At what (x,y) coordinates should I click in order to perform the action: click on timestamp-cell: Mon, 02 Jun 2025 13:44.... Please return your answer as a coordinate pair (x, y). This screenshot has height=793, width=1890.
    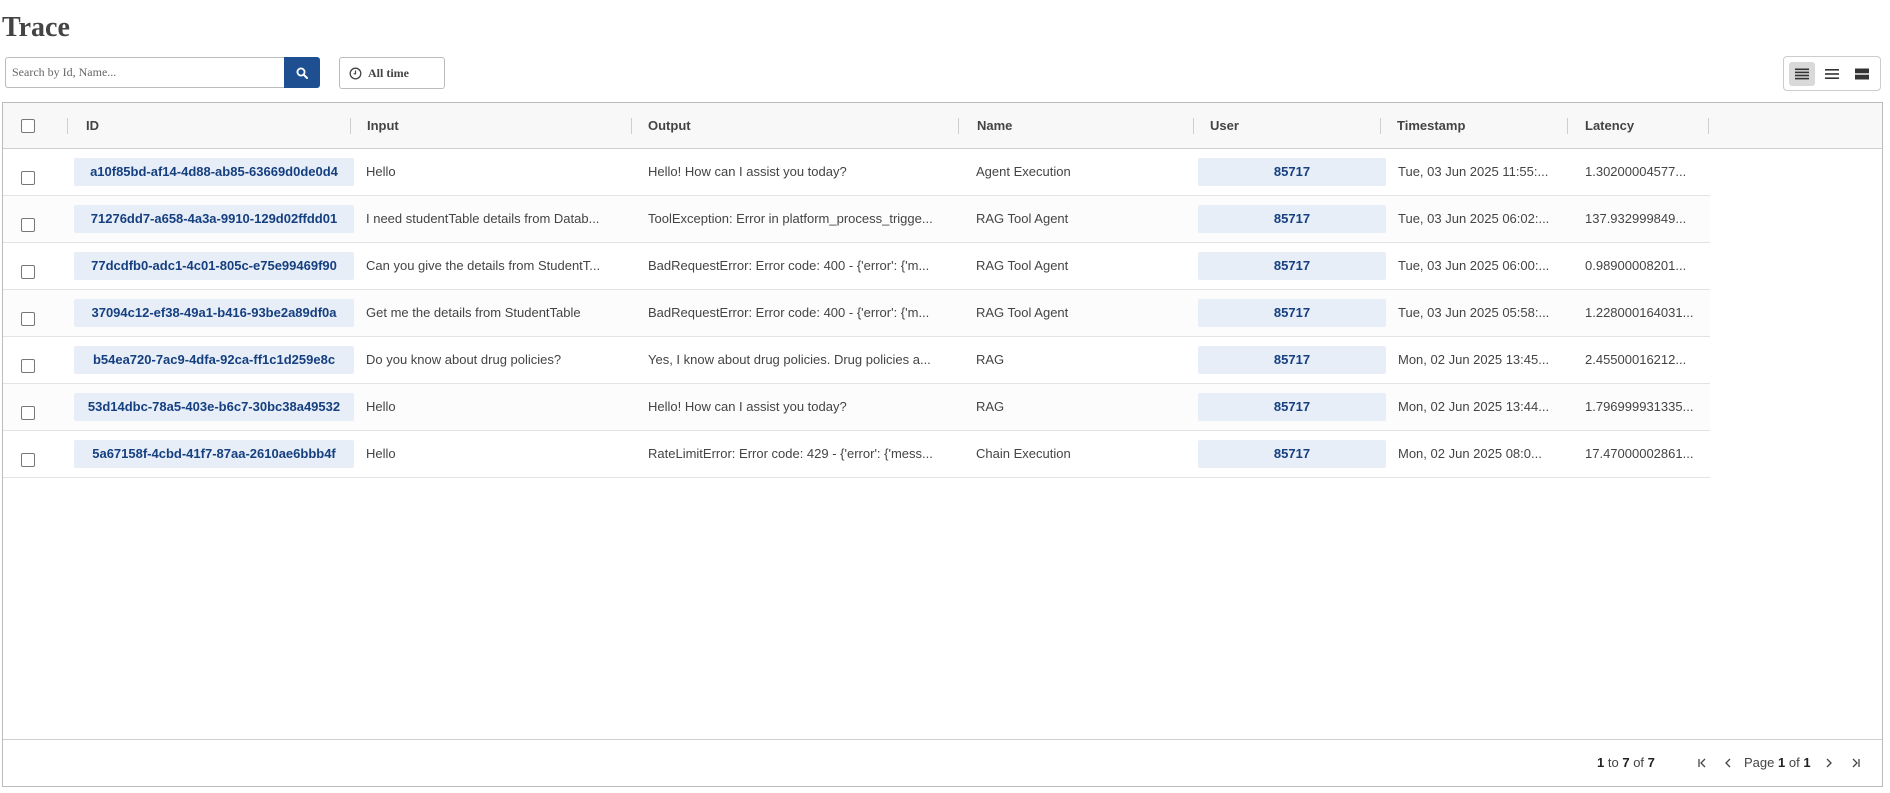
    Looking at the image, I should click on (1474, 406).